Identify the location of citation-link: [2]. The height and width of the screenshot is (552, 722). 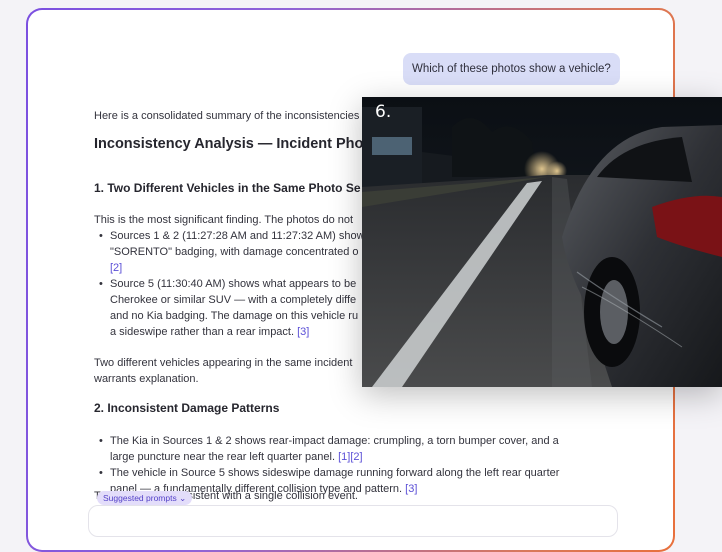
(116, 268).